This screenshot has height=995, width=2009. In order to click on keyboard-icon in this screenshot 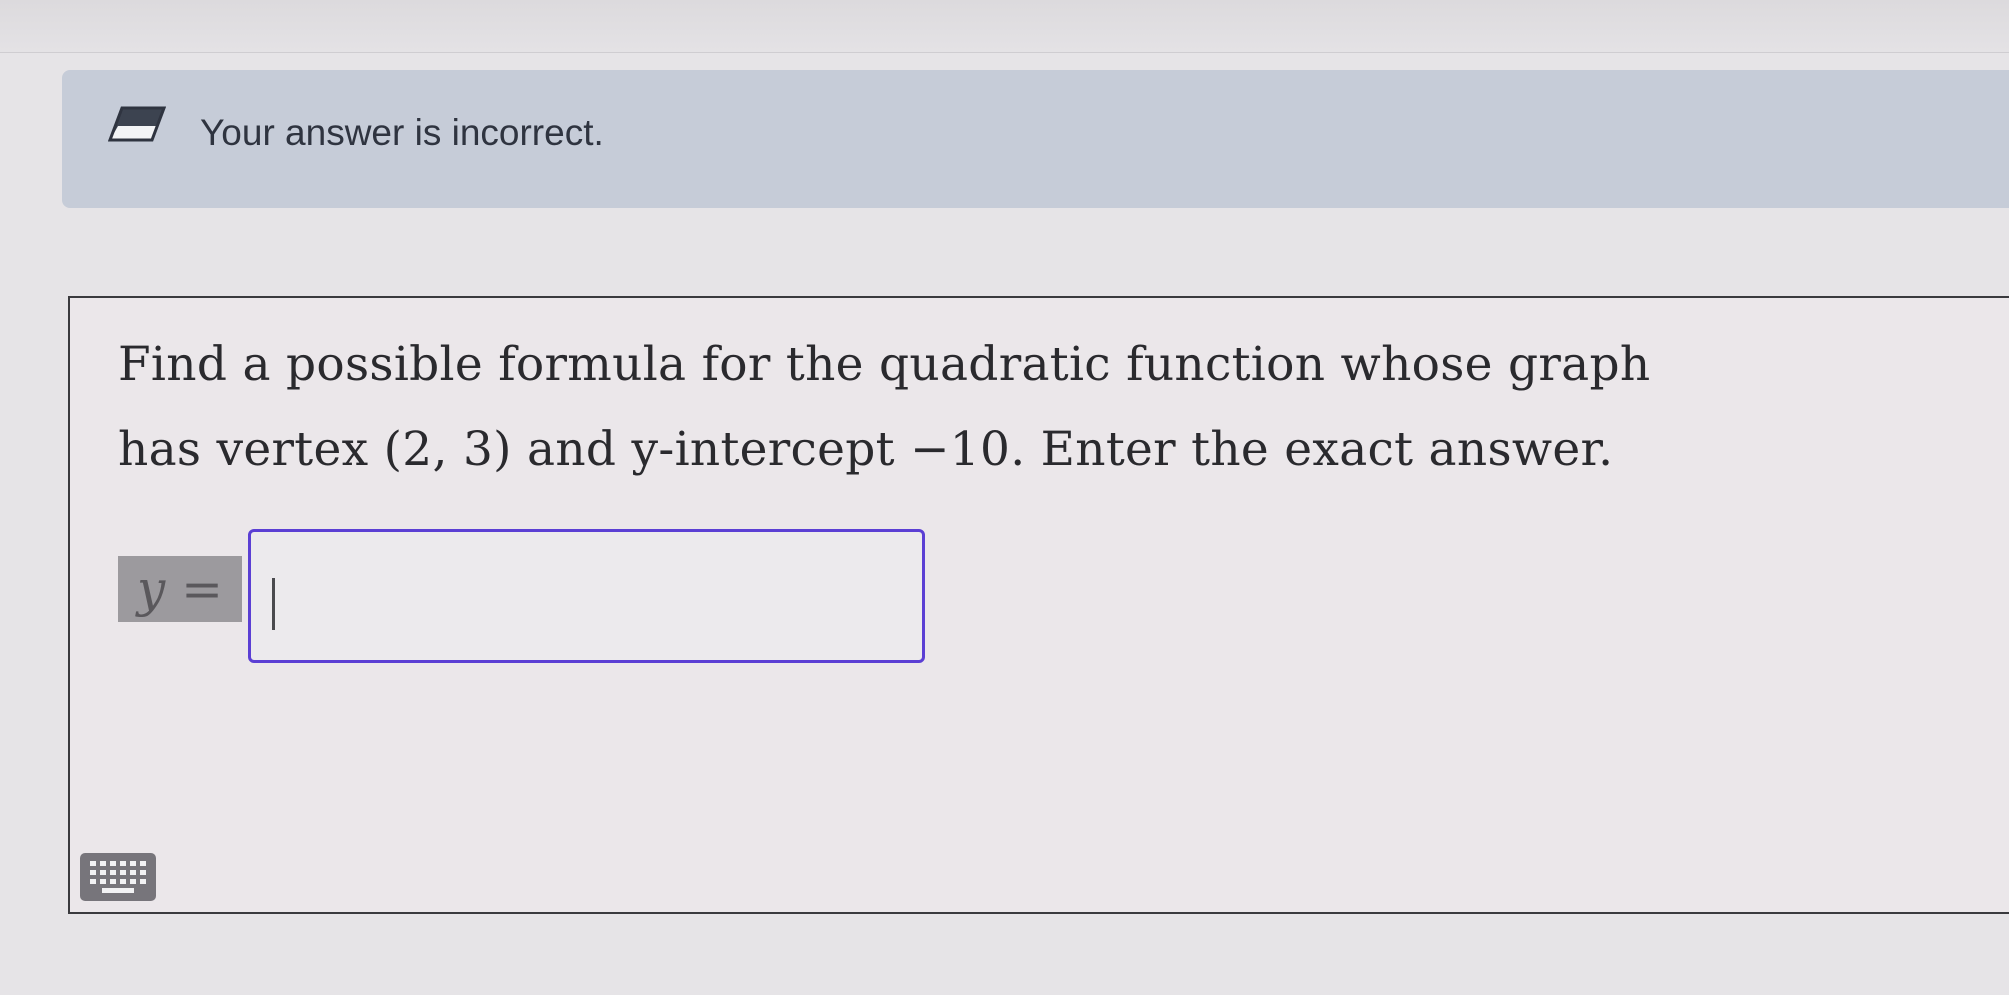, I will do `click(118, 877)`.